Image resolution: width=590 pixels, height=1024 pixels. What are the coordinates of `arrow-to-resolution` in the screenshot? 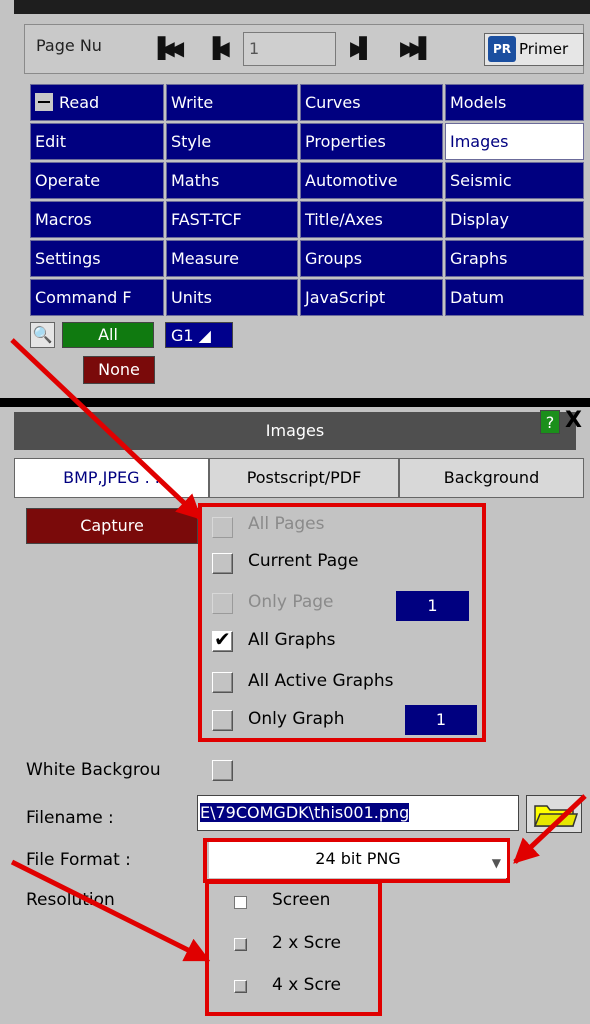 It's located at (110, 911).